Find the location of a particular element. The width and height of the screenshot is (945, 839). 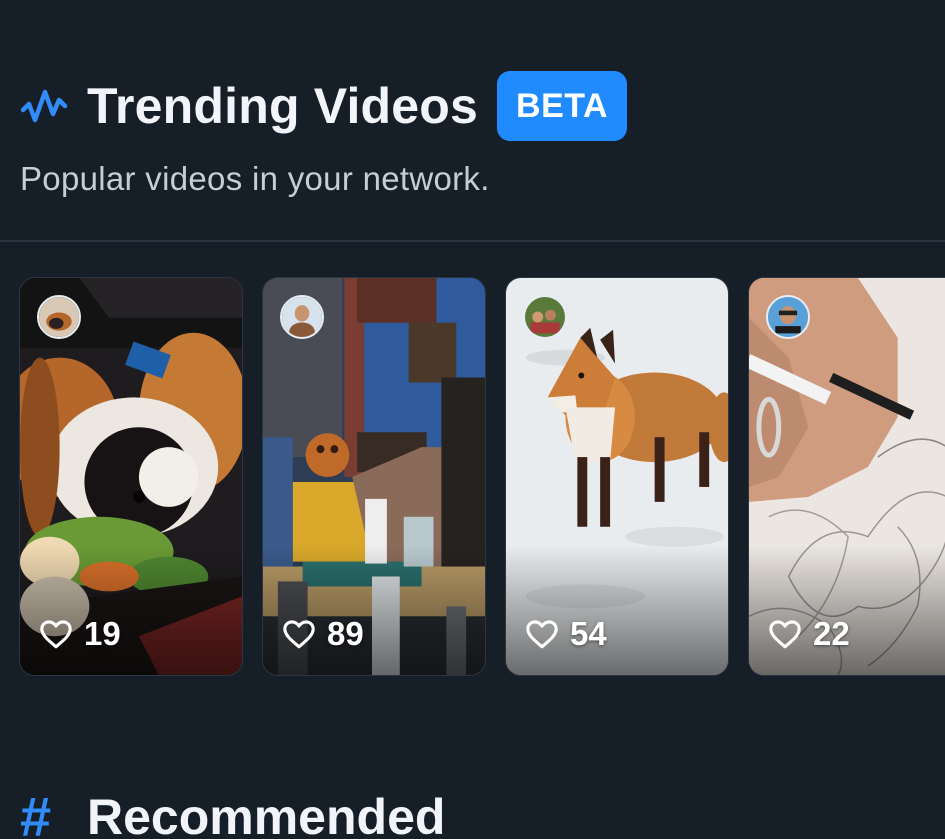

recommended-header: # Recommended is located at coordinates (232, 810).